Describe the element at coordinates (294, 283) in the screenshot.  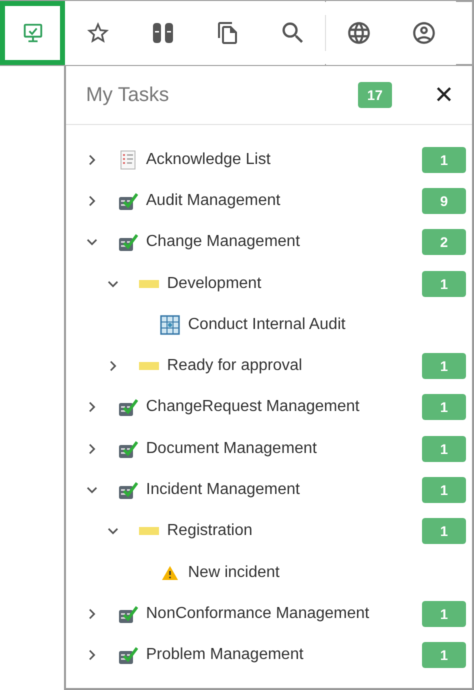
I see `tree-item-label: Development` at that location.